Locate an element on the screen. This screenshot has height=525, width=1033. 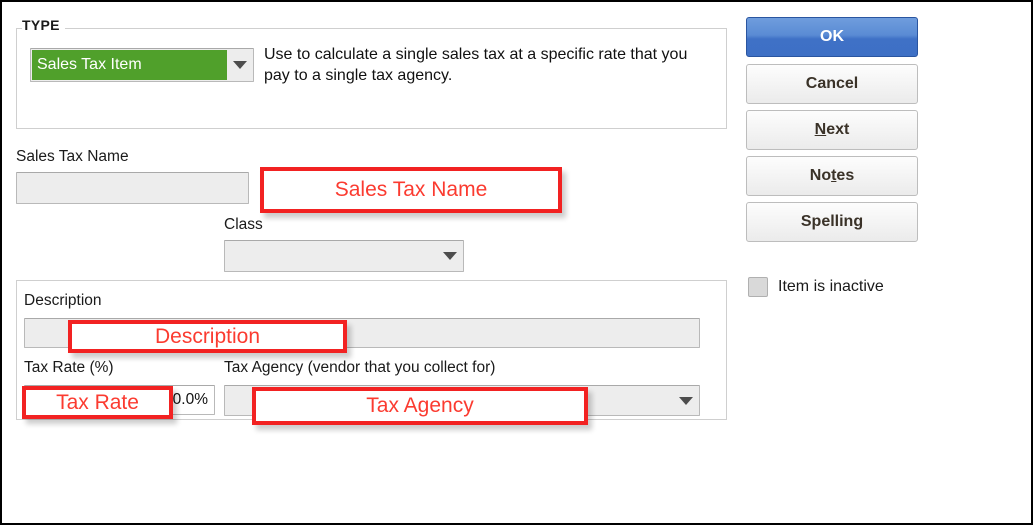
spelling-button: Spelling is located at coordinates (832, 222).